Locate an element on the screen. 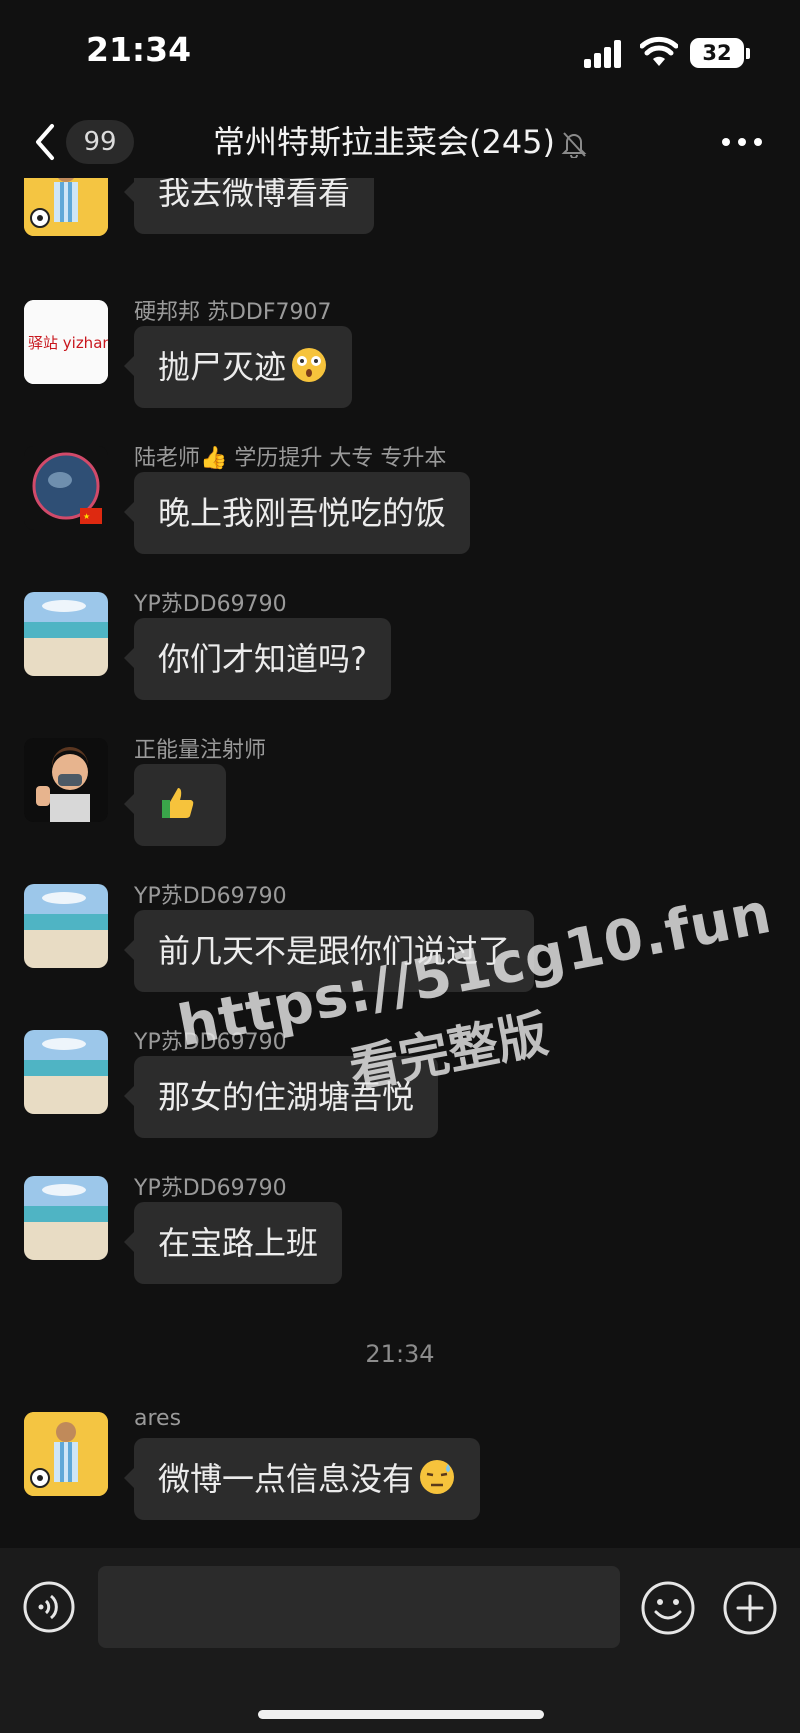  sender-name: ares is located at coordinates (158, 1418).